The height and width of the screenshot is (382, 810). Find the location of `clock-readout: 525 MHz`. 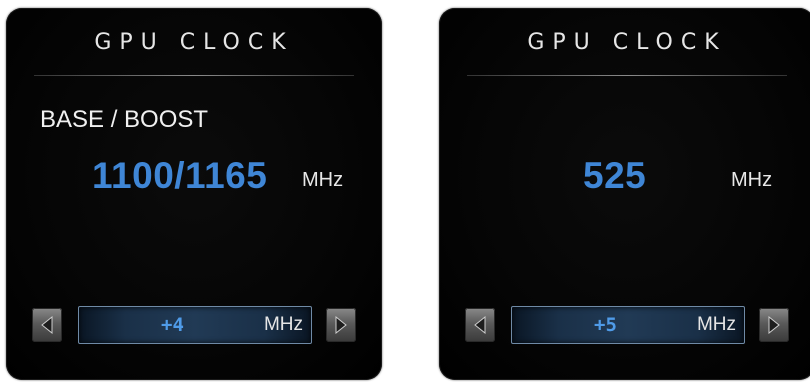

clock-readout: 525 MHz is located at coordinates (624, 178).